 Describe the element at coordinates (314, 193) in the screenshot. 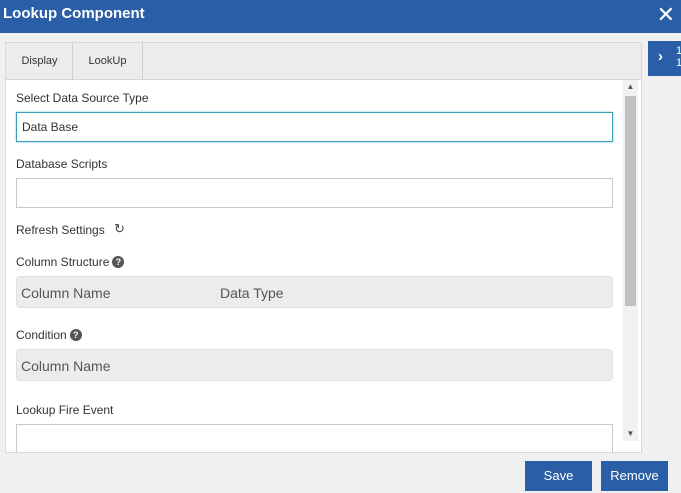

I see `database-scripts-input` at that location.